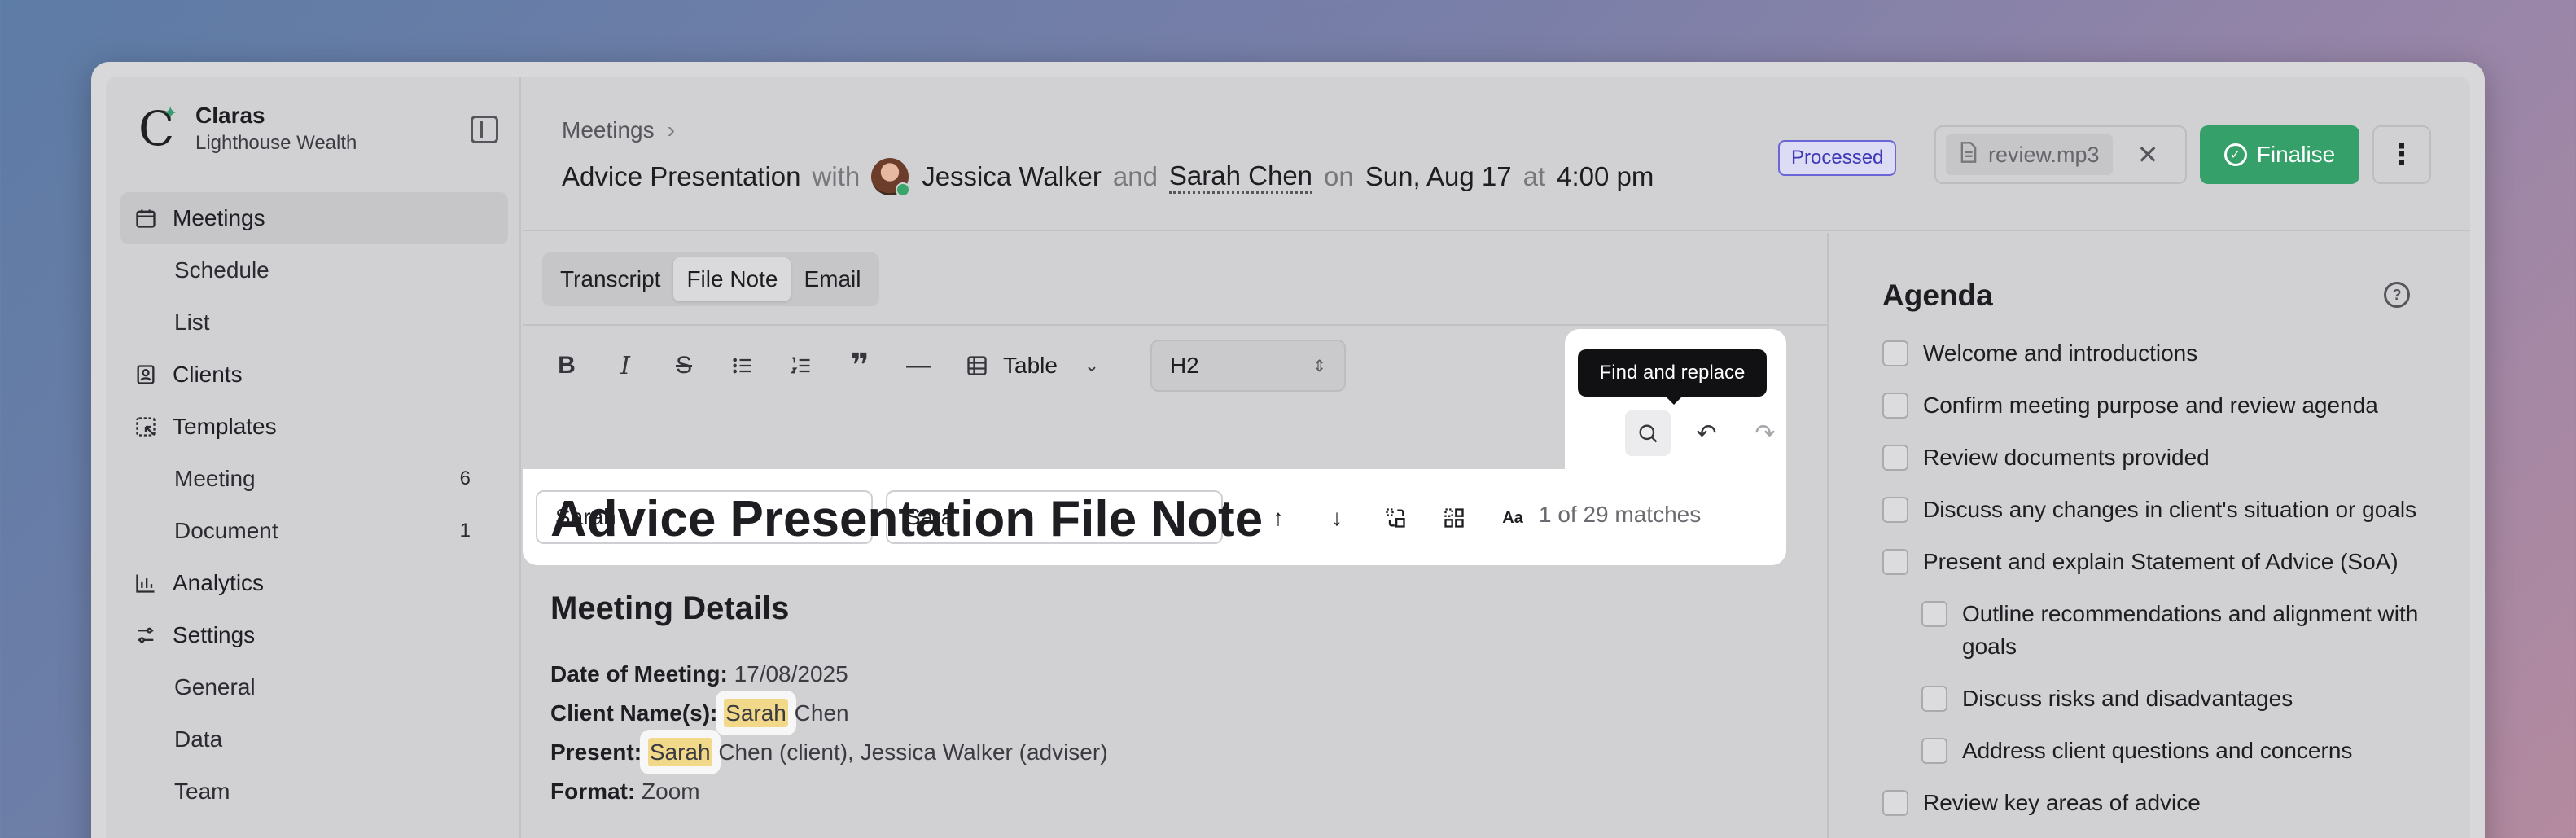 This screenshot has width=2576, height=838. What do you see at coordinates (2170, 698) in the screenshot?
I see `agenda-subitem: Discuss risks and disadvantages` at bounding box center [2170, 698].